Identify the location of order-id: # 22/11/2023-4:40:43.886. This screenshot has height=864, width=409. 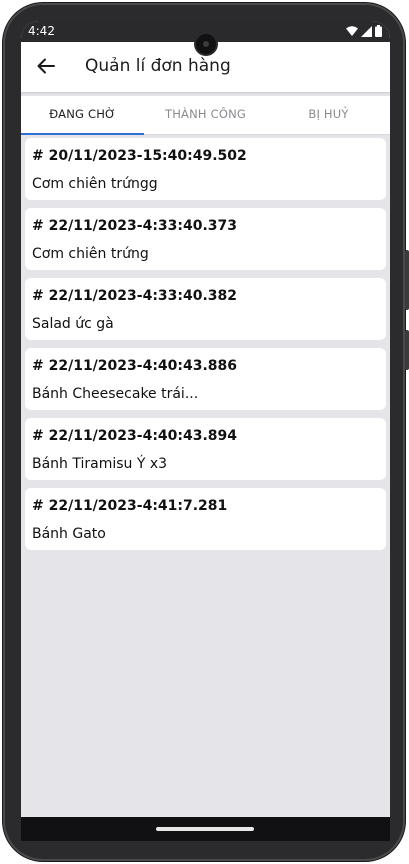
(135, 366).